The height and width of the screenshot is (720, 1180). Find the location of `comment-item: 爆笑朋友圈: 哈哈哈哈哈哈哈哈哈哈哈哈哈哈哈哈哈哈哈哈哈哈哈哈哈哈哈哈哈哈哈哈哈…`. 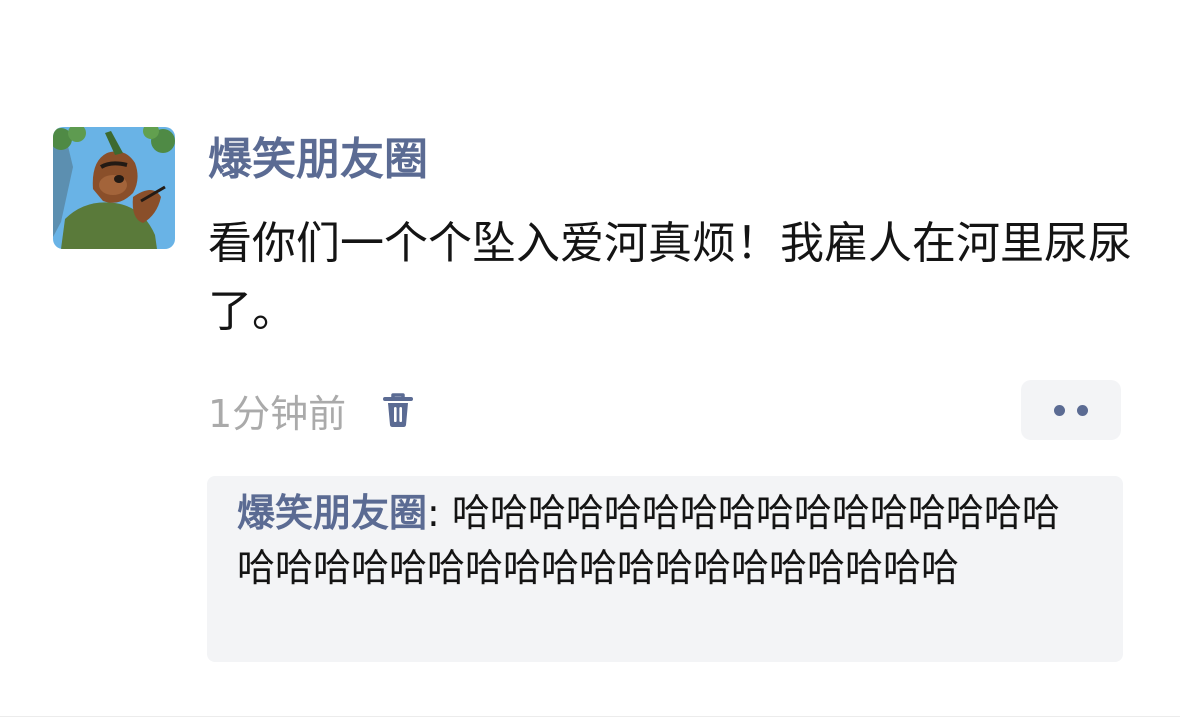

comment-item: 爆笑朋友圈: 哈哈哈哈哈哈哈哈哈哈哈哈哈哈哈哈哈哈哈哈哈哈哈哈哈哈哈哈哈哈哈哈哈… is located at coordinates (665, 541).